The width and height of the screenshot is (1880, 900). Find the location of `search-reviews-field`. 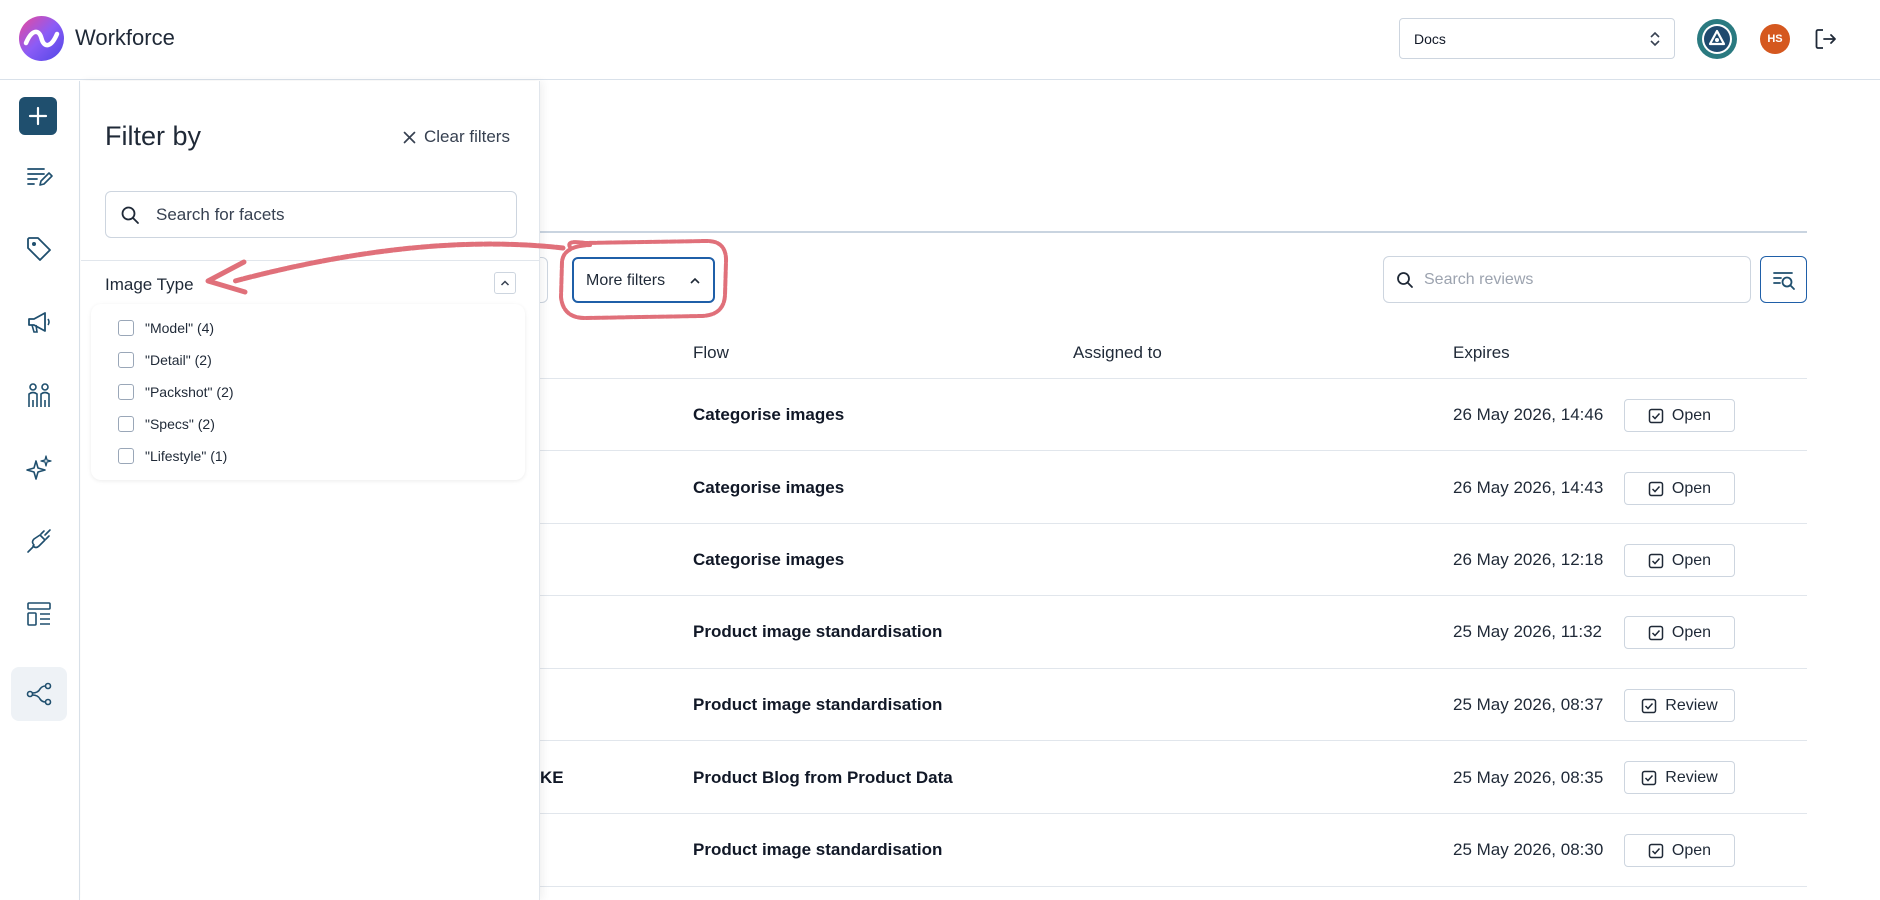

search-reviews-field is located at coordinates (1567, 279).